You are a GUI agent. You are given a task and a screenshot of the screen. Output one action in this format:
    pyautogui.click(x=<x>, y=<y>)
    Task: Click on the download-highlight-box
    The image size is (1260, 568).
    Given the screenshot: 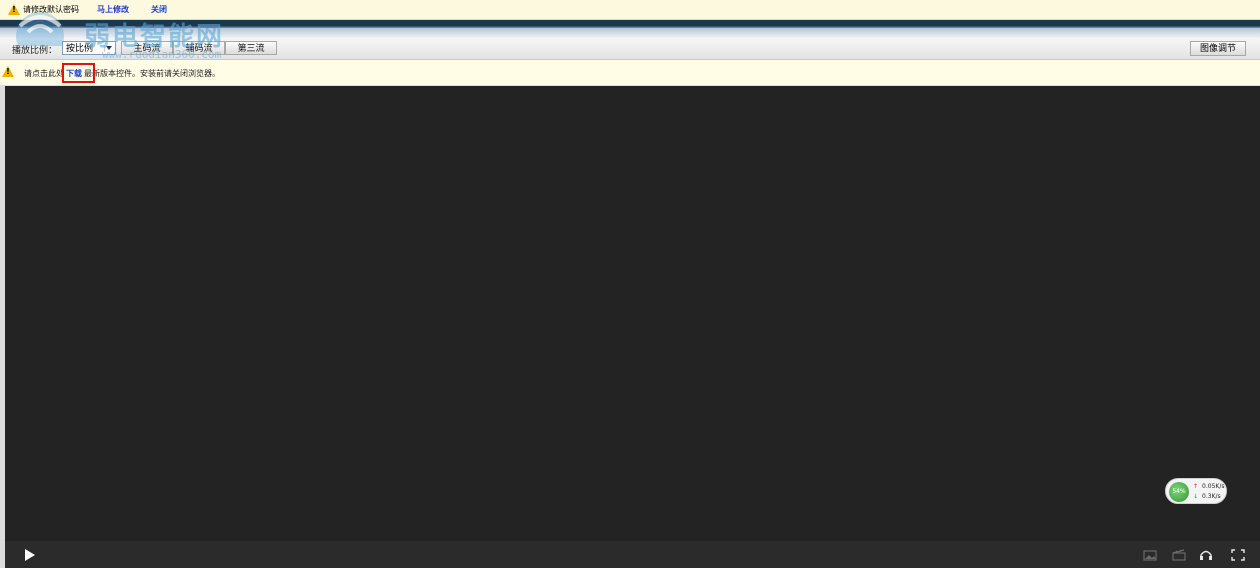 What is the action you would take?
    pyautogui.click(x=78, y=73)
    